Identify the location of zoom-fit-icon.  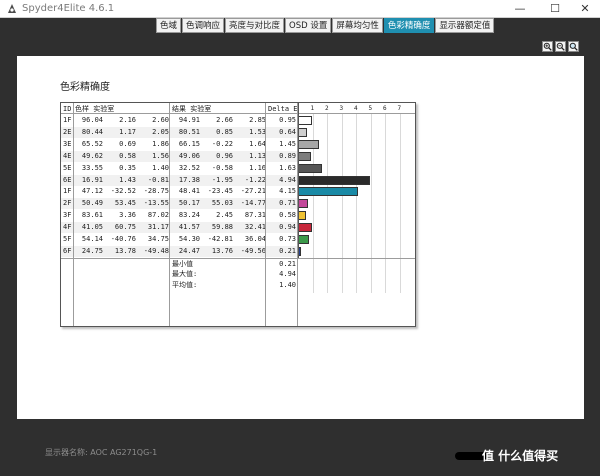
(573, 46).